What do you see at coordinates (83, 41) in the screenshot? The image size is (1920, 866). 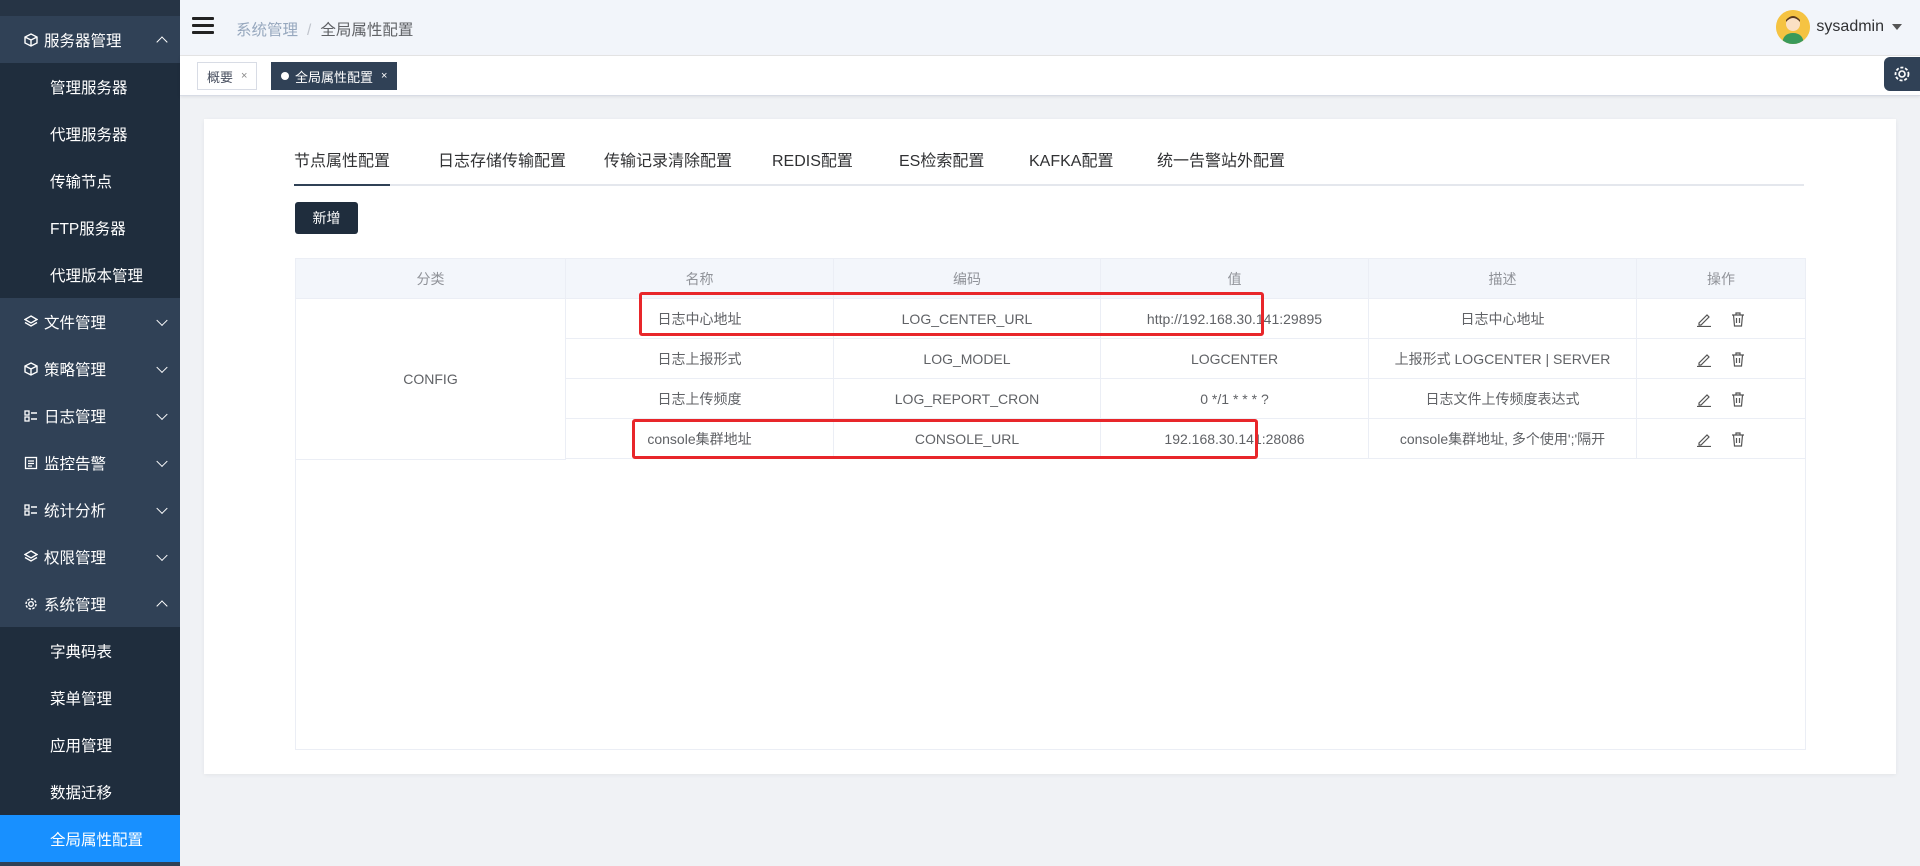 I see `menu-label: 服务器管理` at bounding box center [83, 41].